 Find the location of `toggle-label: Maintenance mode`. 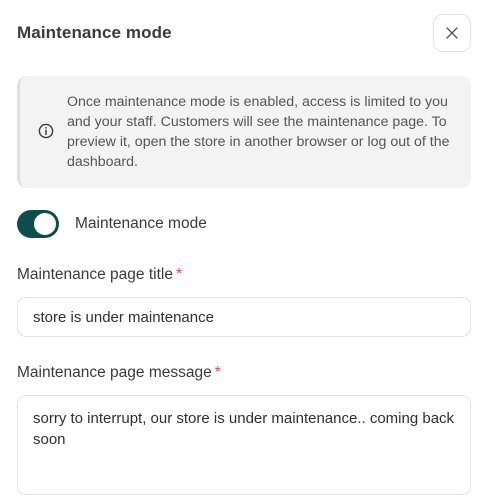

toggle-label: Maintenance mode is located at coordinates (141, 223).